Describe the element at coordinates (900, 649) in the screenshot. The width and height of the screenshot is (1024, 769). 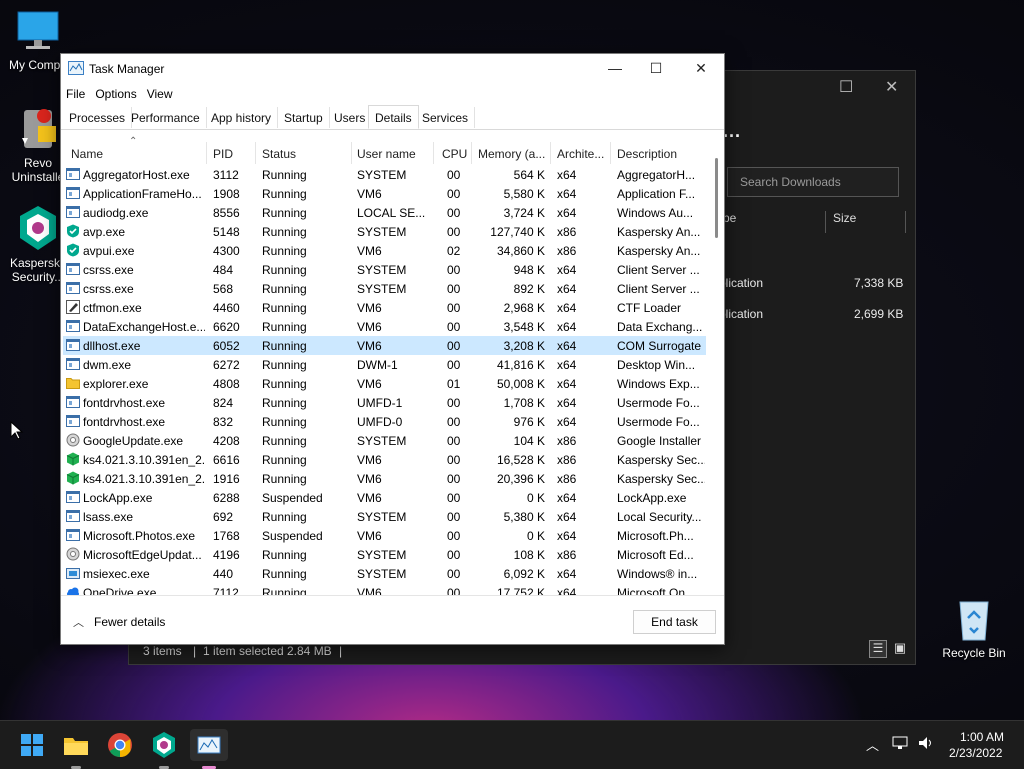
I see `tiles-view-icon: ▣` at that location.